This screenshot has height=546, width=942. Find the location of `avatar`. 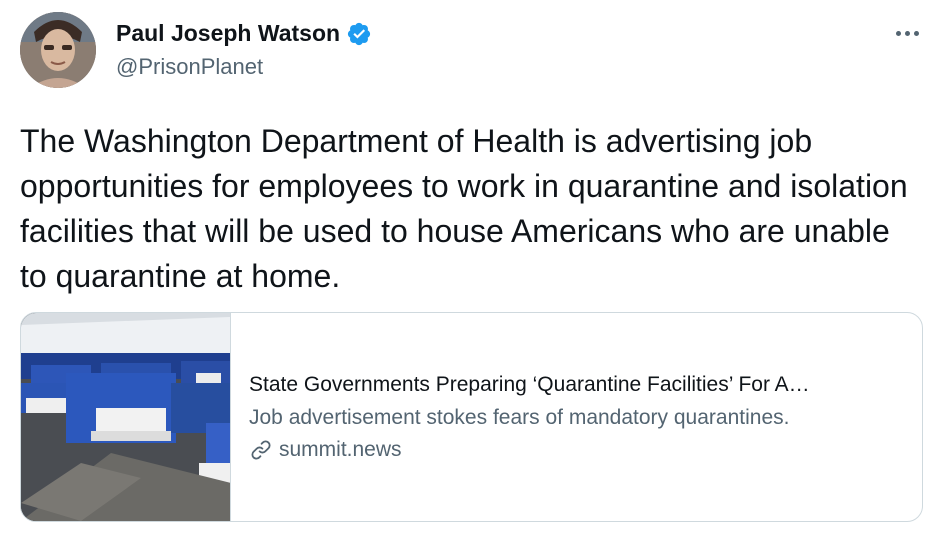

avatar is located at coordinates (58, 50).